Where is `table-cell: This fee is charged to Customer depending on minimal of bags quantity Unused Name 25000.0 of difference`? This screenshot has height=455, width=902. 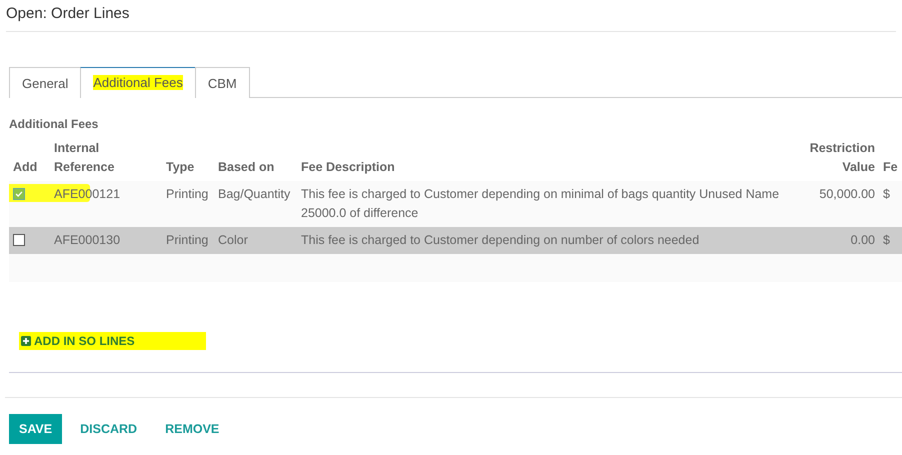 table-cell: This fee is charged to Customer depending on minimal of bags quantity Unused Name 25000.0 of difference is located at coordinates (548, 204).